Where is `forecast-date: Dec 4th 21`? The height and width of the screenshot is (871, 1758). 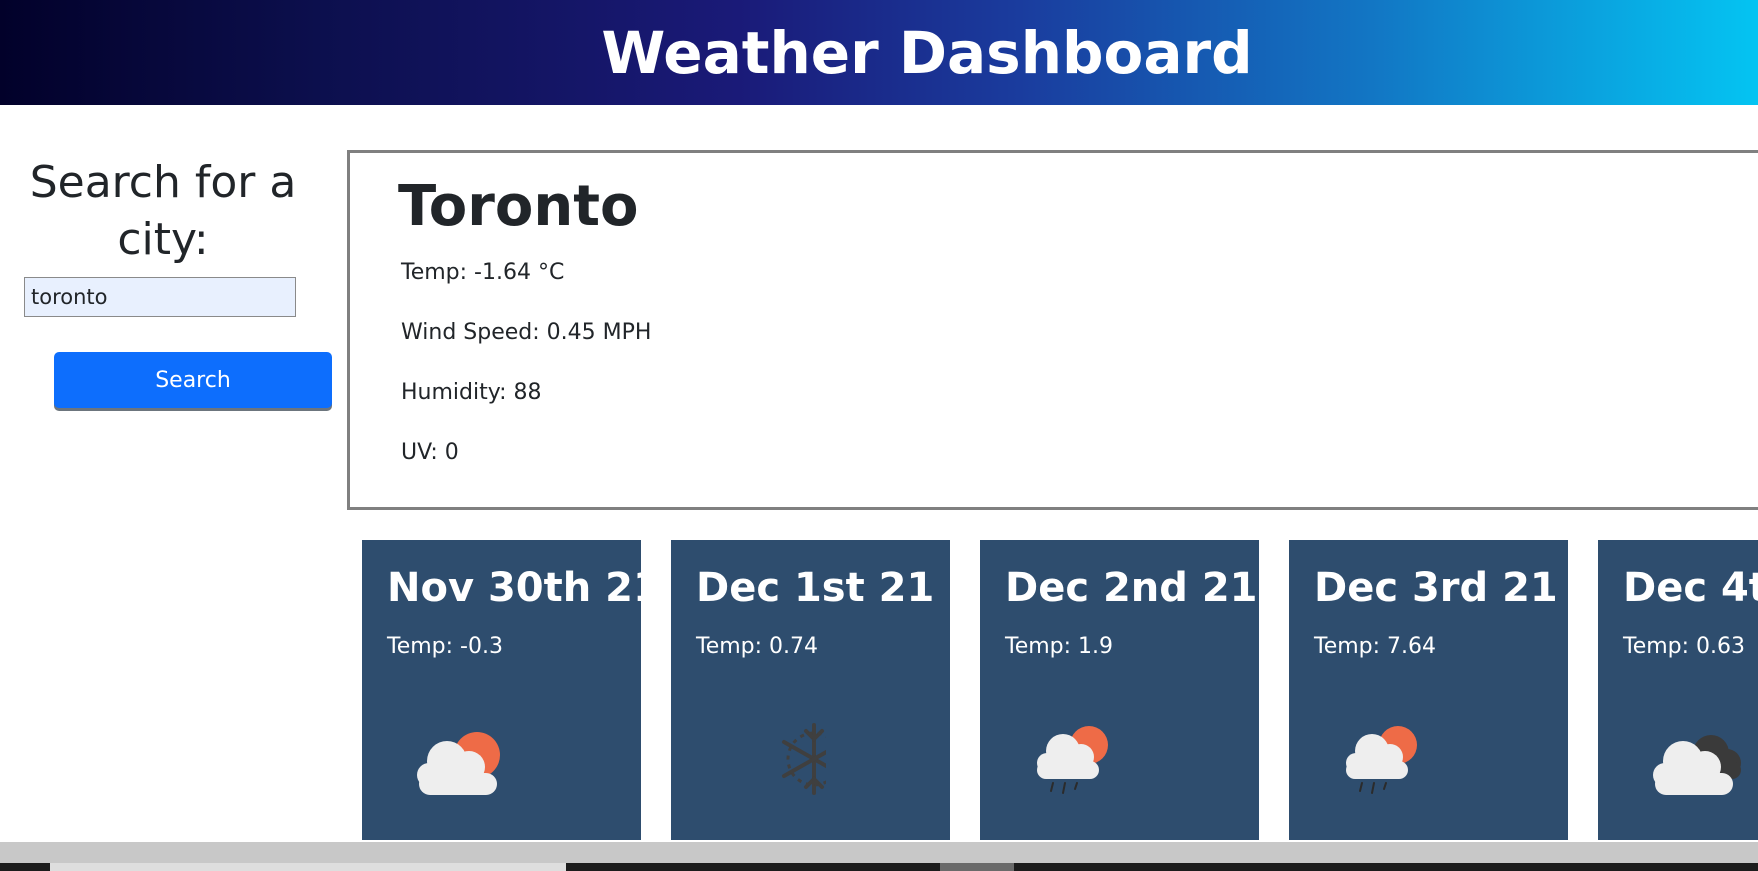
forecast-date: Dec 4th 21 is located at coordinates (1690, 588).